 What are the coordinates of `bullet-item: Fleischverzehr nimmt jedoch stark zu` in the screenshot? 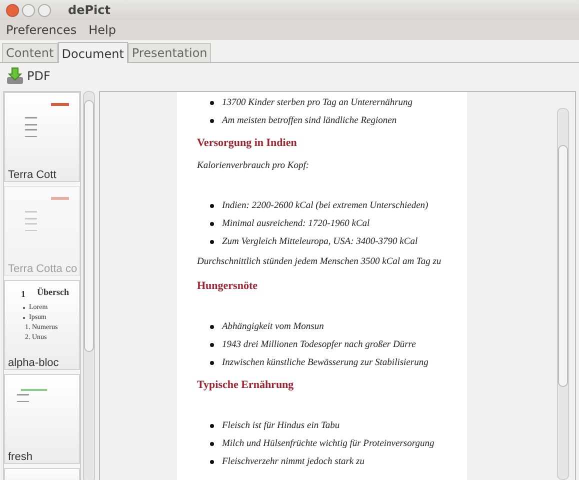 It's located at (332, 462).